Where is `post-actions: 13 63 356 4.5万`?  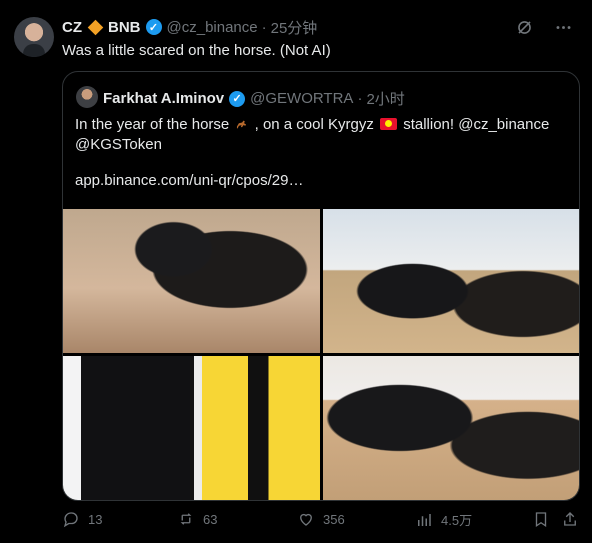
post-actions: 13 63 356 4.5万 is located at coordinates (320, 522).